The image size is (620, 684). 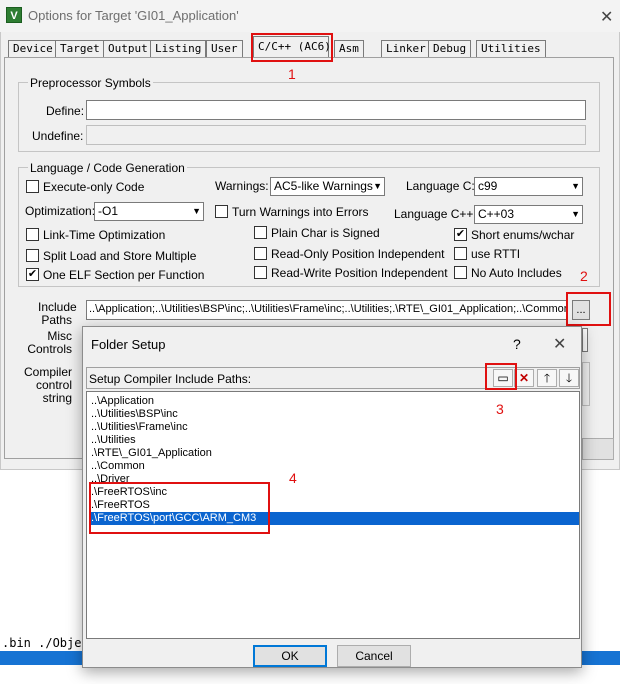 What do you see at coordinates (325, 233) in the screenshot?
I see `plain-char-label: Plain Char is Signed` at bounding box center [325, 233].